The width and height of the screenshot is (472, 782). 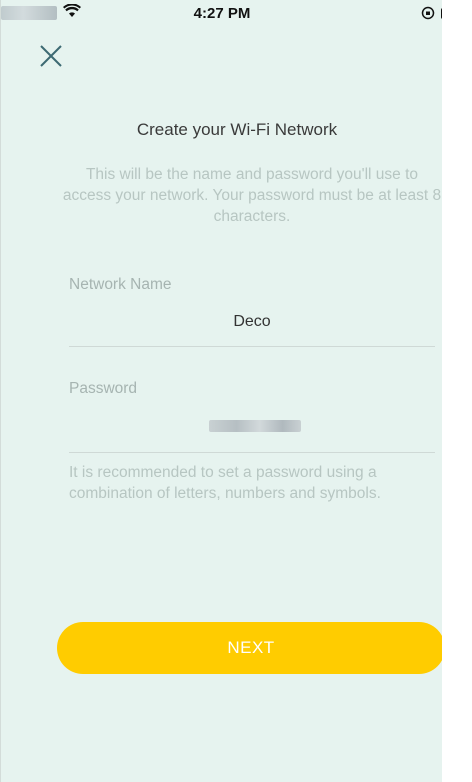 I want to click on password-underline, so click(x=252, y=452).